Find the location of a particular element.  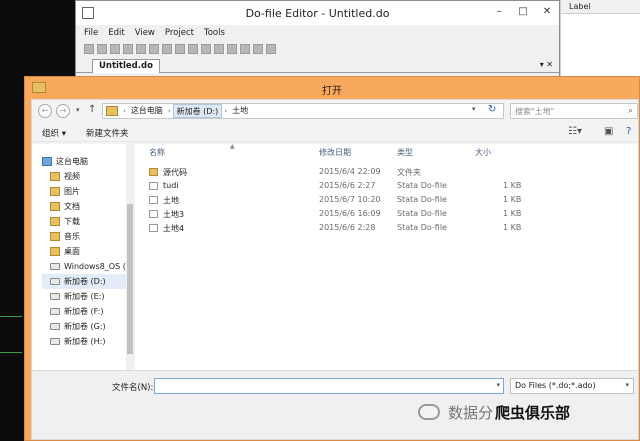

tree-item-downloads: 下载 is located at coordinates (65, 221).